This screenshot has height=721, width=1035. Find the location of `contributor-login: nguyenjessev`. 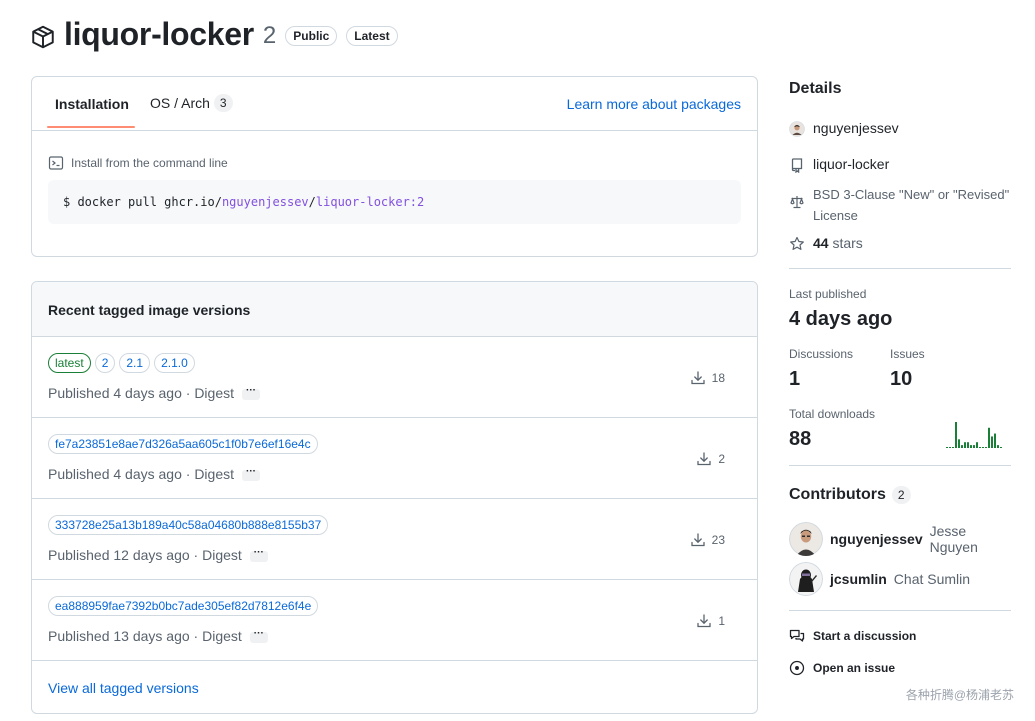

contributor-login: nguyenjessev is located at coordinates (876, 539).